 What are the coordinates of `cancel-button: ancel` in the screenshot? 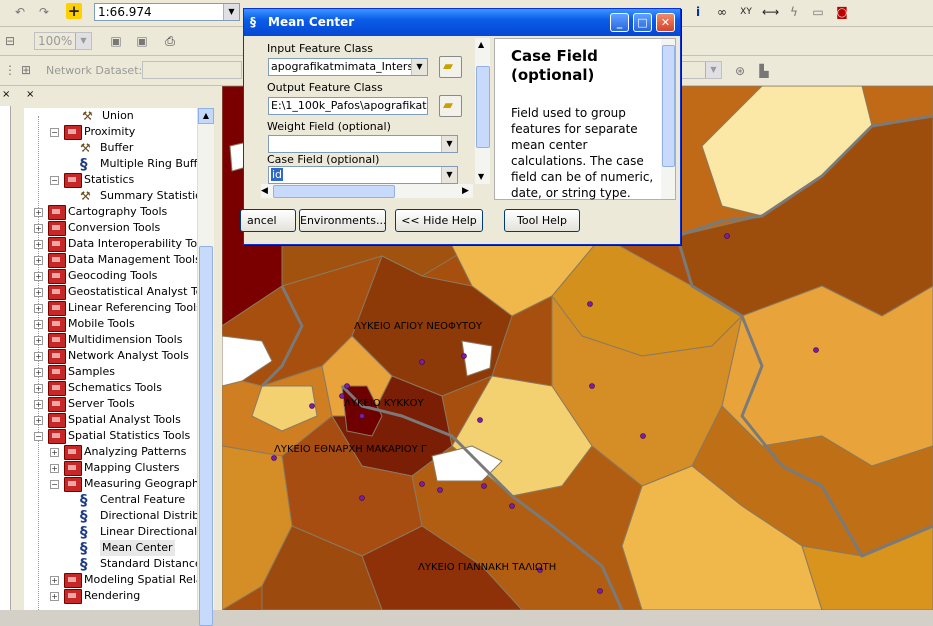 It's located at (268, 220).